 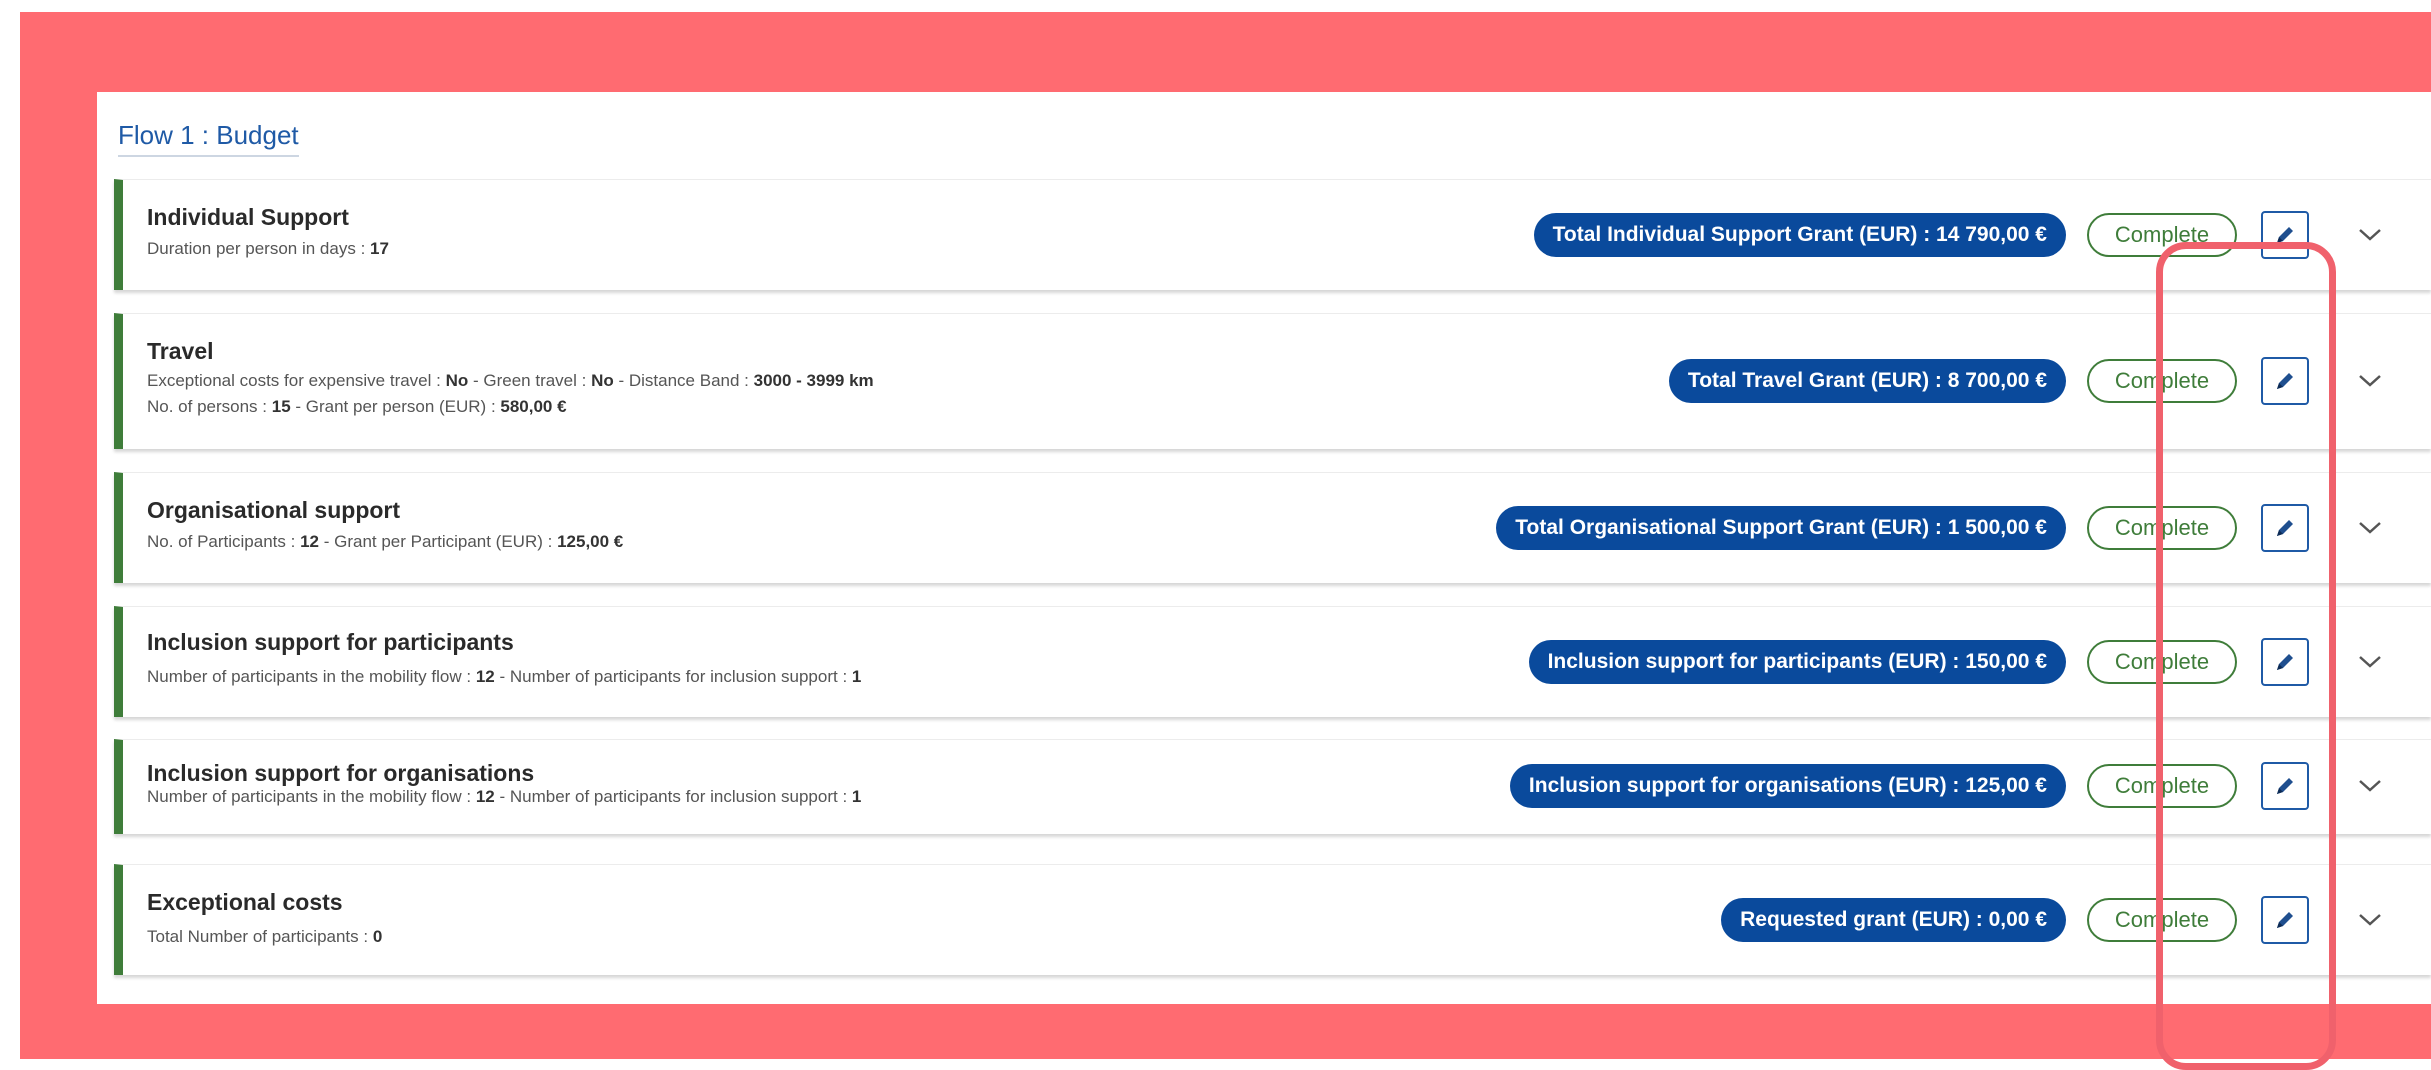 I want to click on row-title: Individual Support, so click(x=248, y=217).